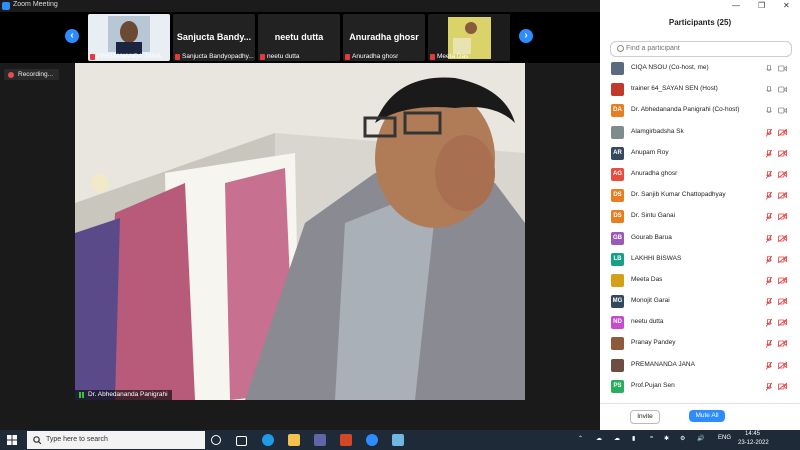  Describe the element at coordinates (700, 366) in the screenshot. I see `participant-row: PREMANANDA JANA` at that location.